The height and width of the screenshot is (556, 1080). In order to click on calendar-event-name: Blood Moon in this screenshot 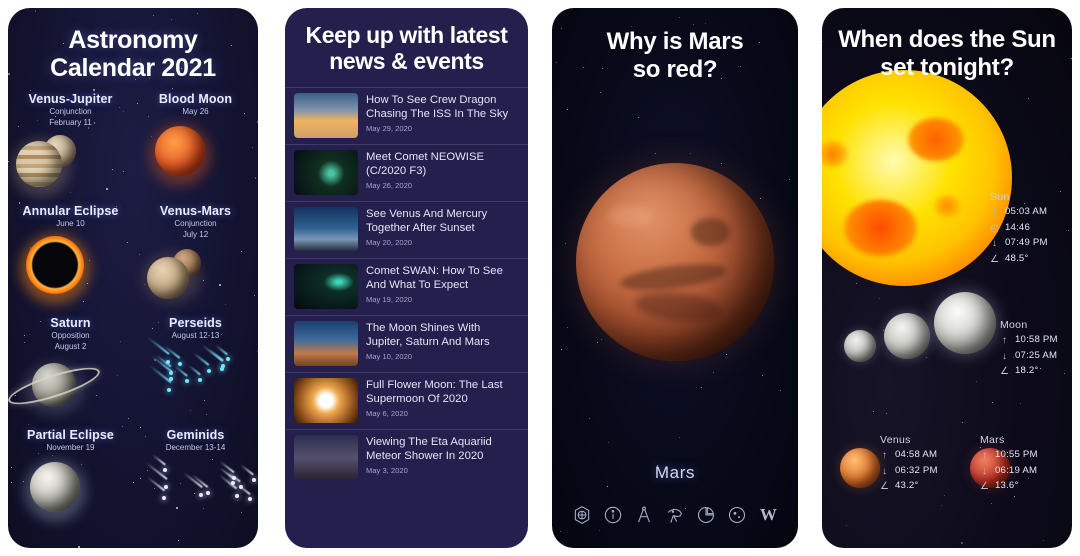, I will do `click(195, 99)`.